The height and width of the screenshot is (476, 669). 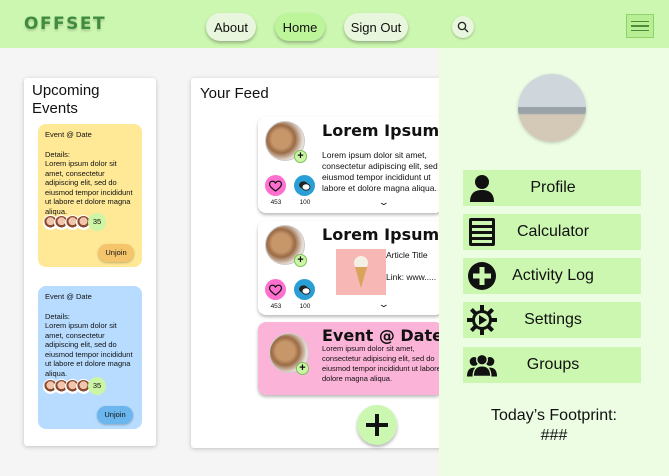 I want to click on event-post-title: Event @ Date, so click(x=382, y=335).